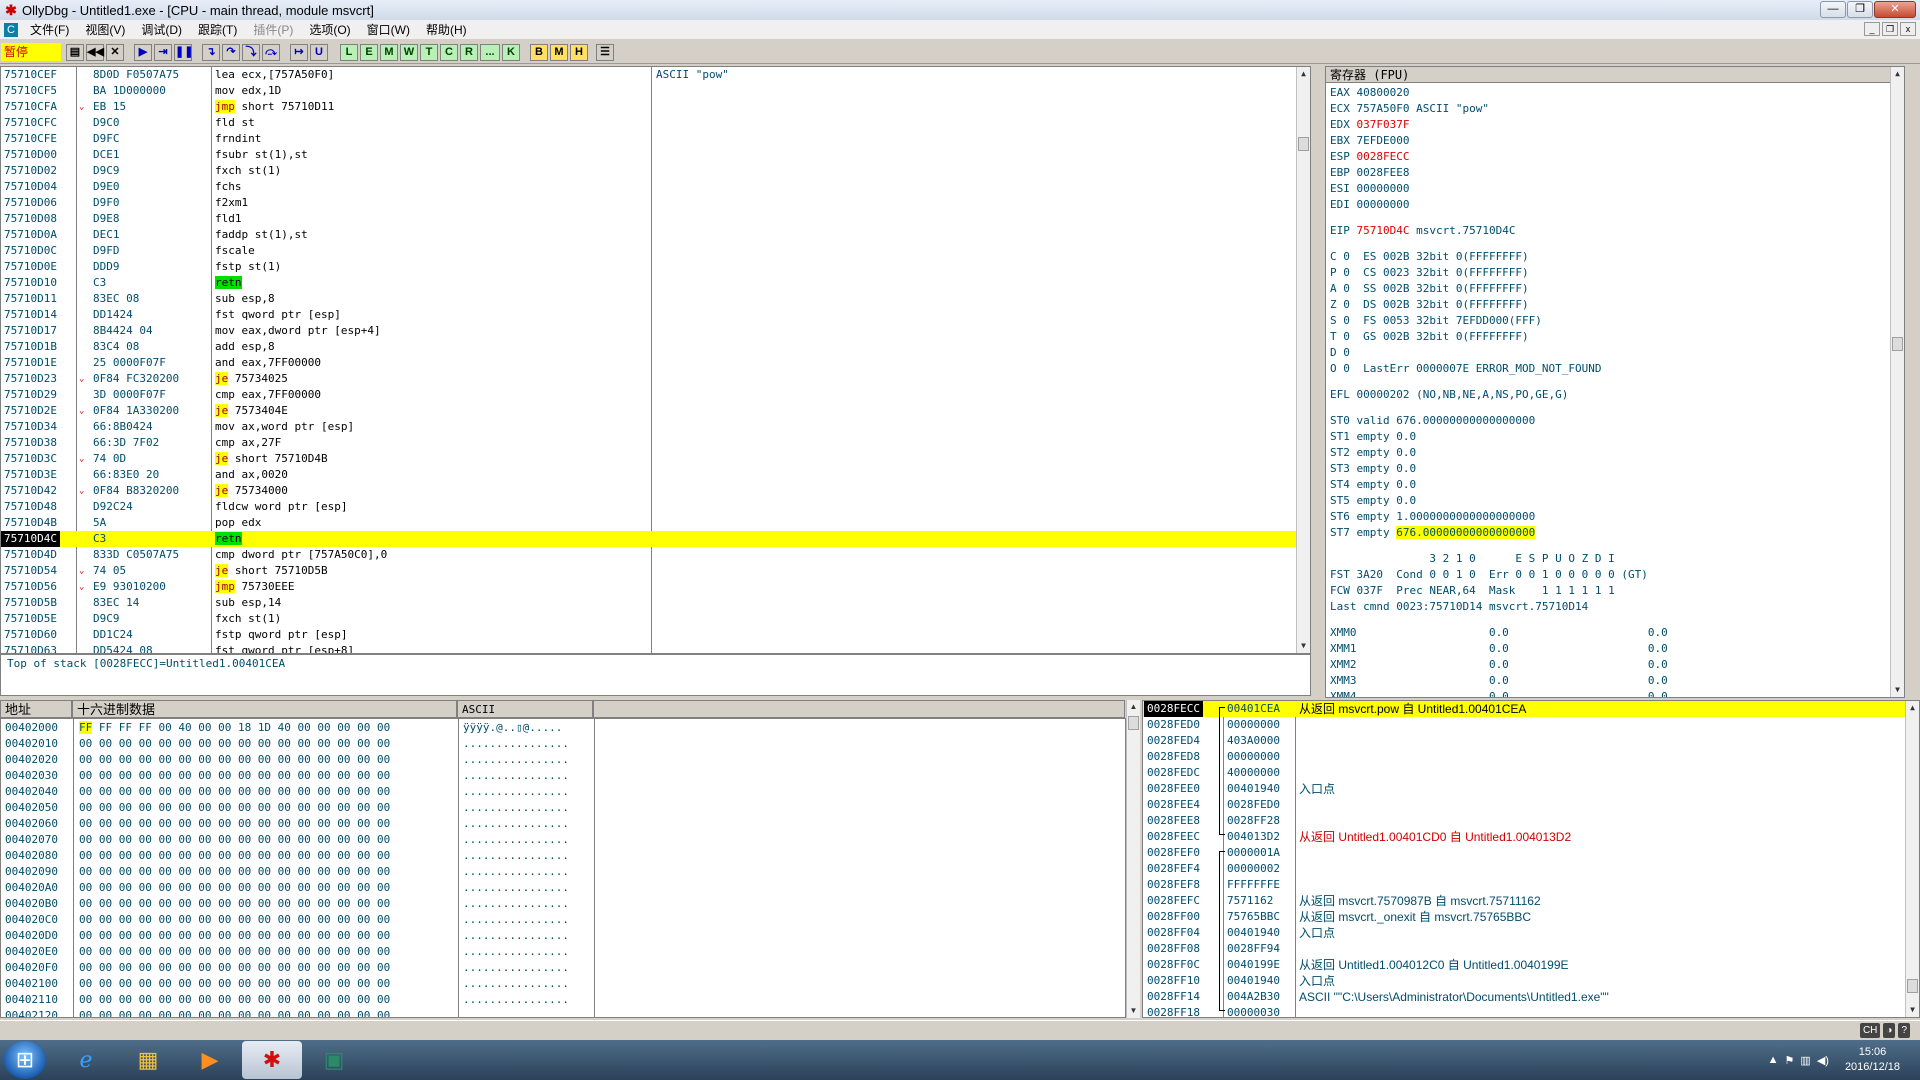 This screenshot has width=1920, height=1080. Describe the element at coordinates (1369, 173) in the screenshot. I see `register-line: EBP 0028FEE8` at that location.